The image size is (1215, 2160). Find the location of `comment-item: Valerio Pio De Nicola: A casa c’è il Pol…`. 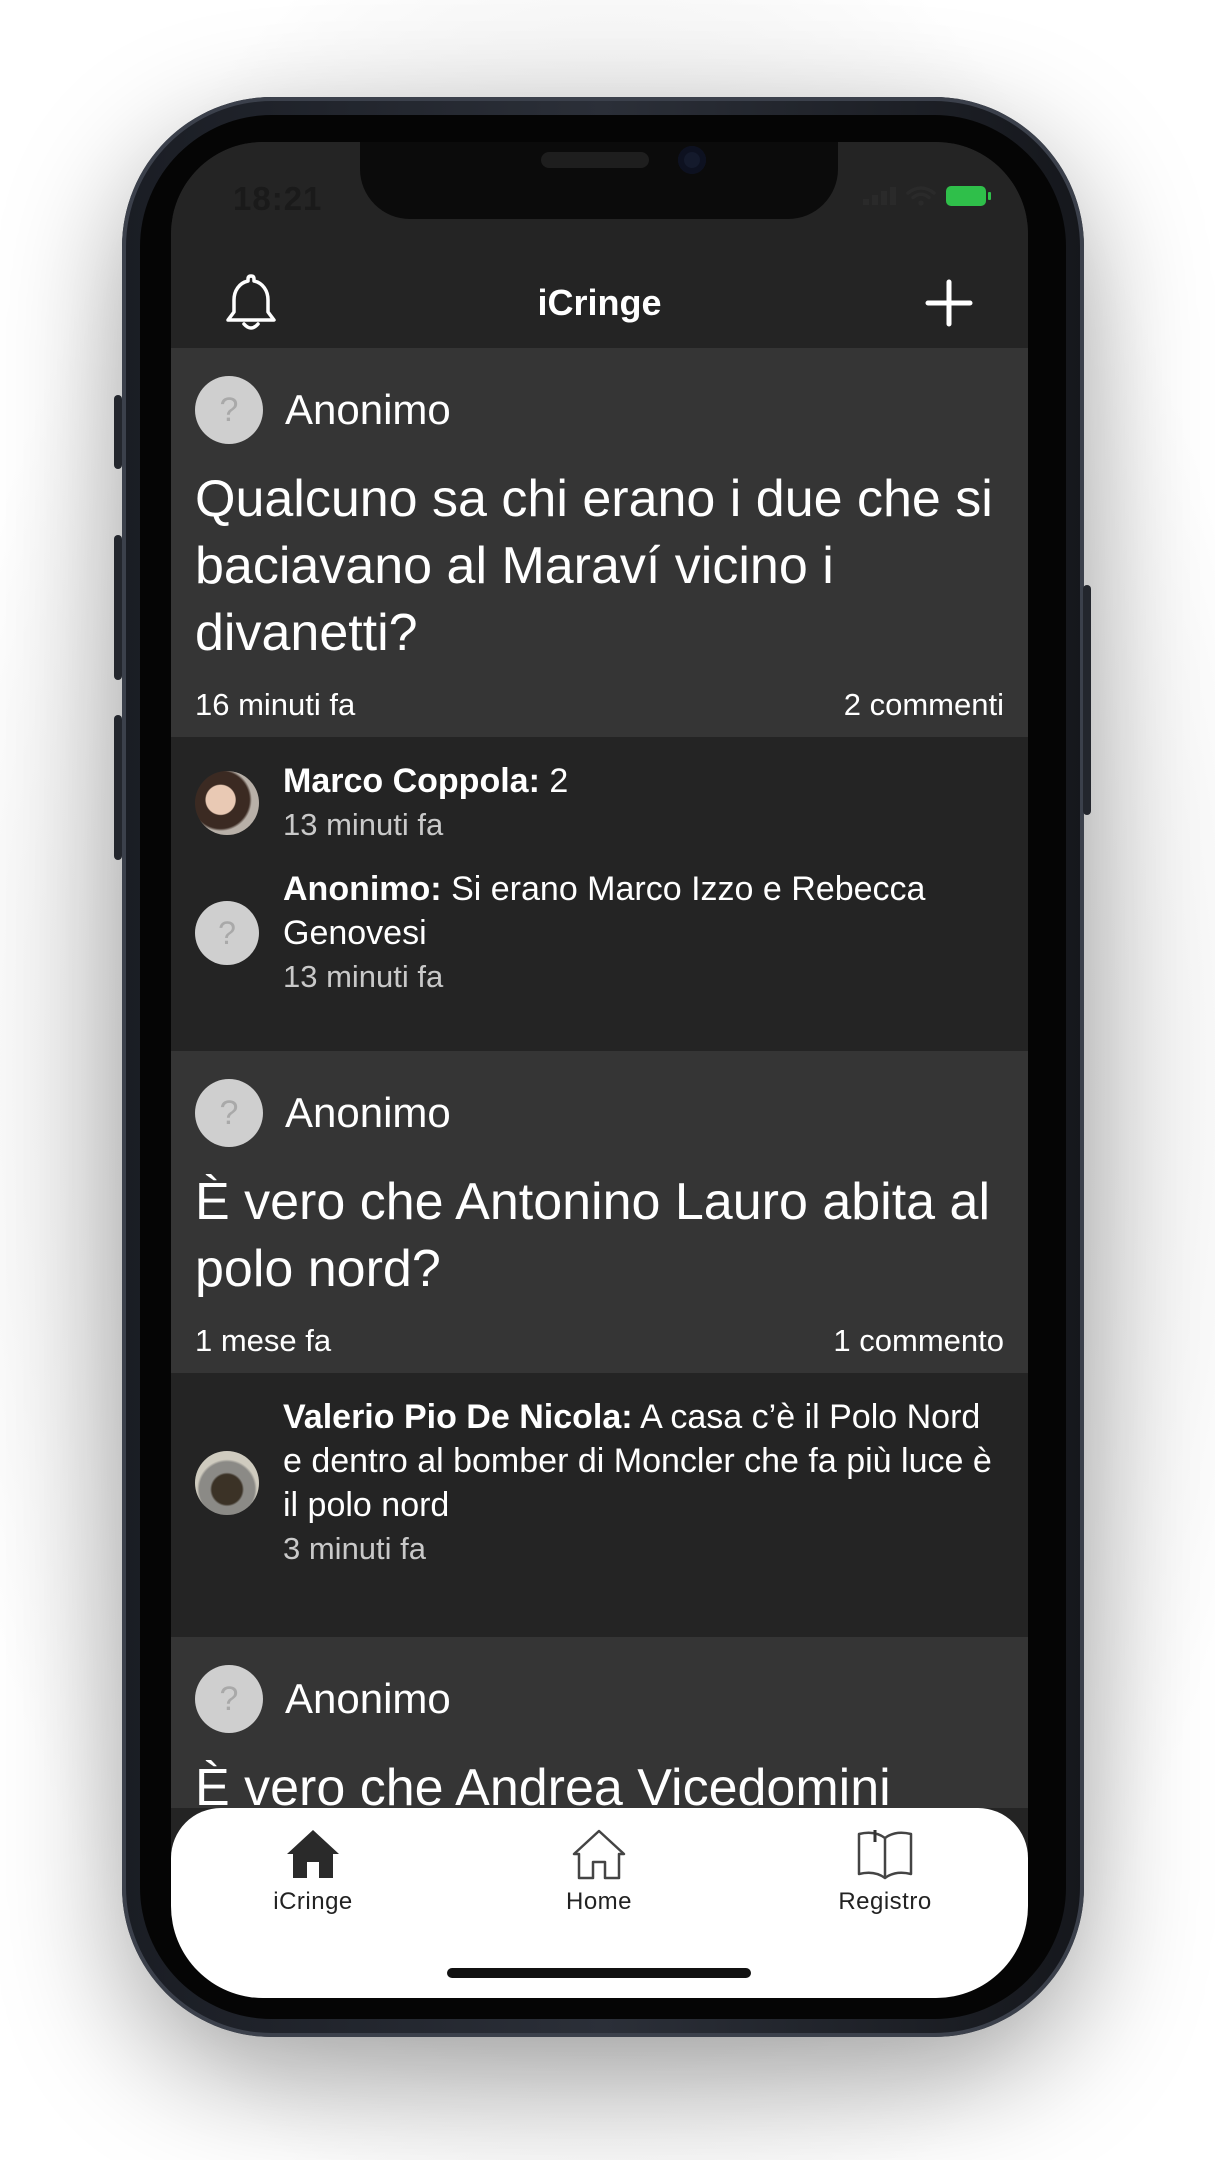

comment-item: Valerio Pio De Nicola: A casa c’è il Pol… is located at coordinates (599, 1483).